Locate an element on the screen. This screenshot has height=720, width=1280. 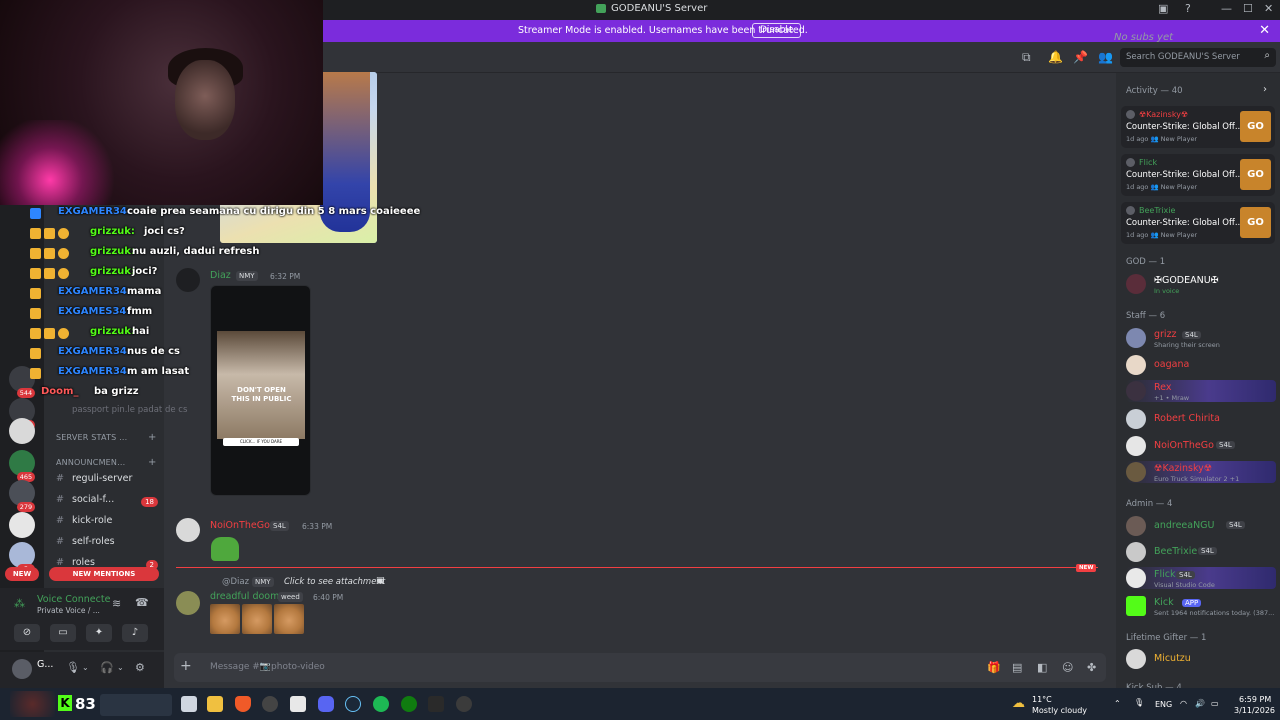
store-icon is located at coordinates (298, 704).